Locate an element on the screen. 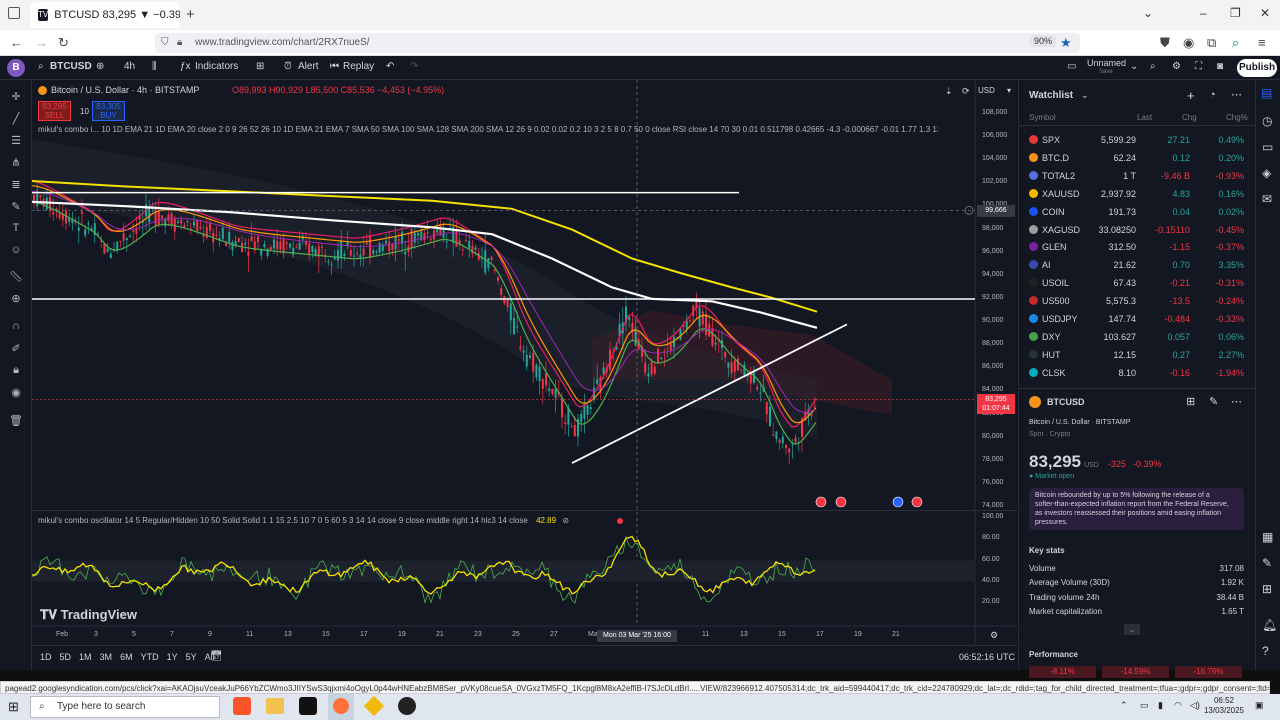  pencil-icon: ✎ is located at coordinates (1267, 563).